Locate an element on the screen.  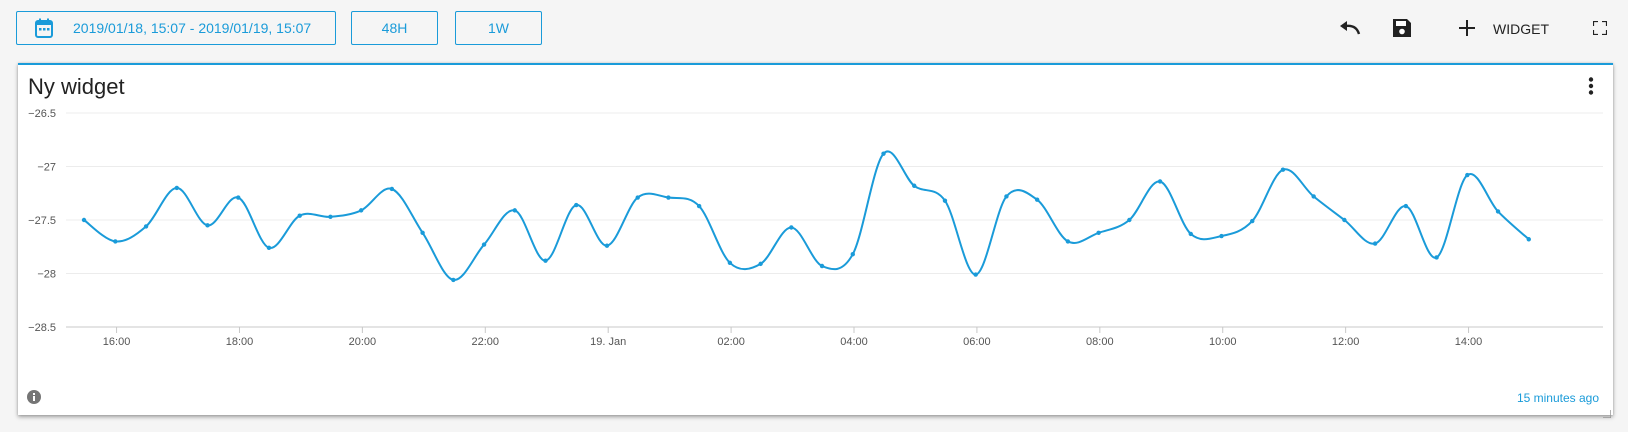
y-tick-label: −27 is located at coordinates (46, 168).